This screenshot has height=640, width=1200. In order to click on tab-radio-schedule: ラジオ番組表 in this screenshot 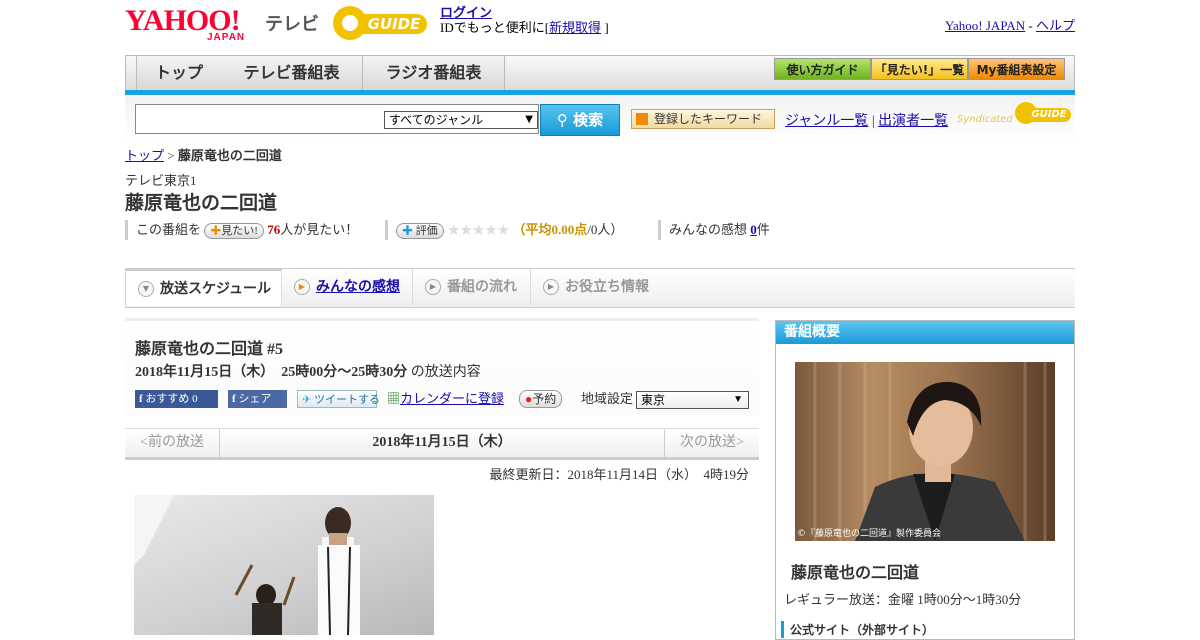, I will do `click(434, 73)`.